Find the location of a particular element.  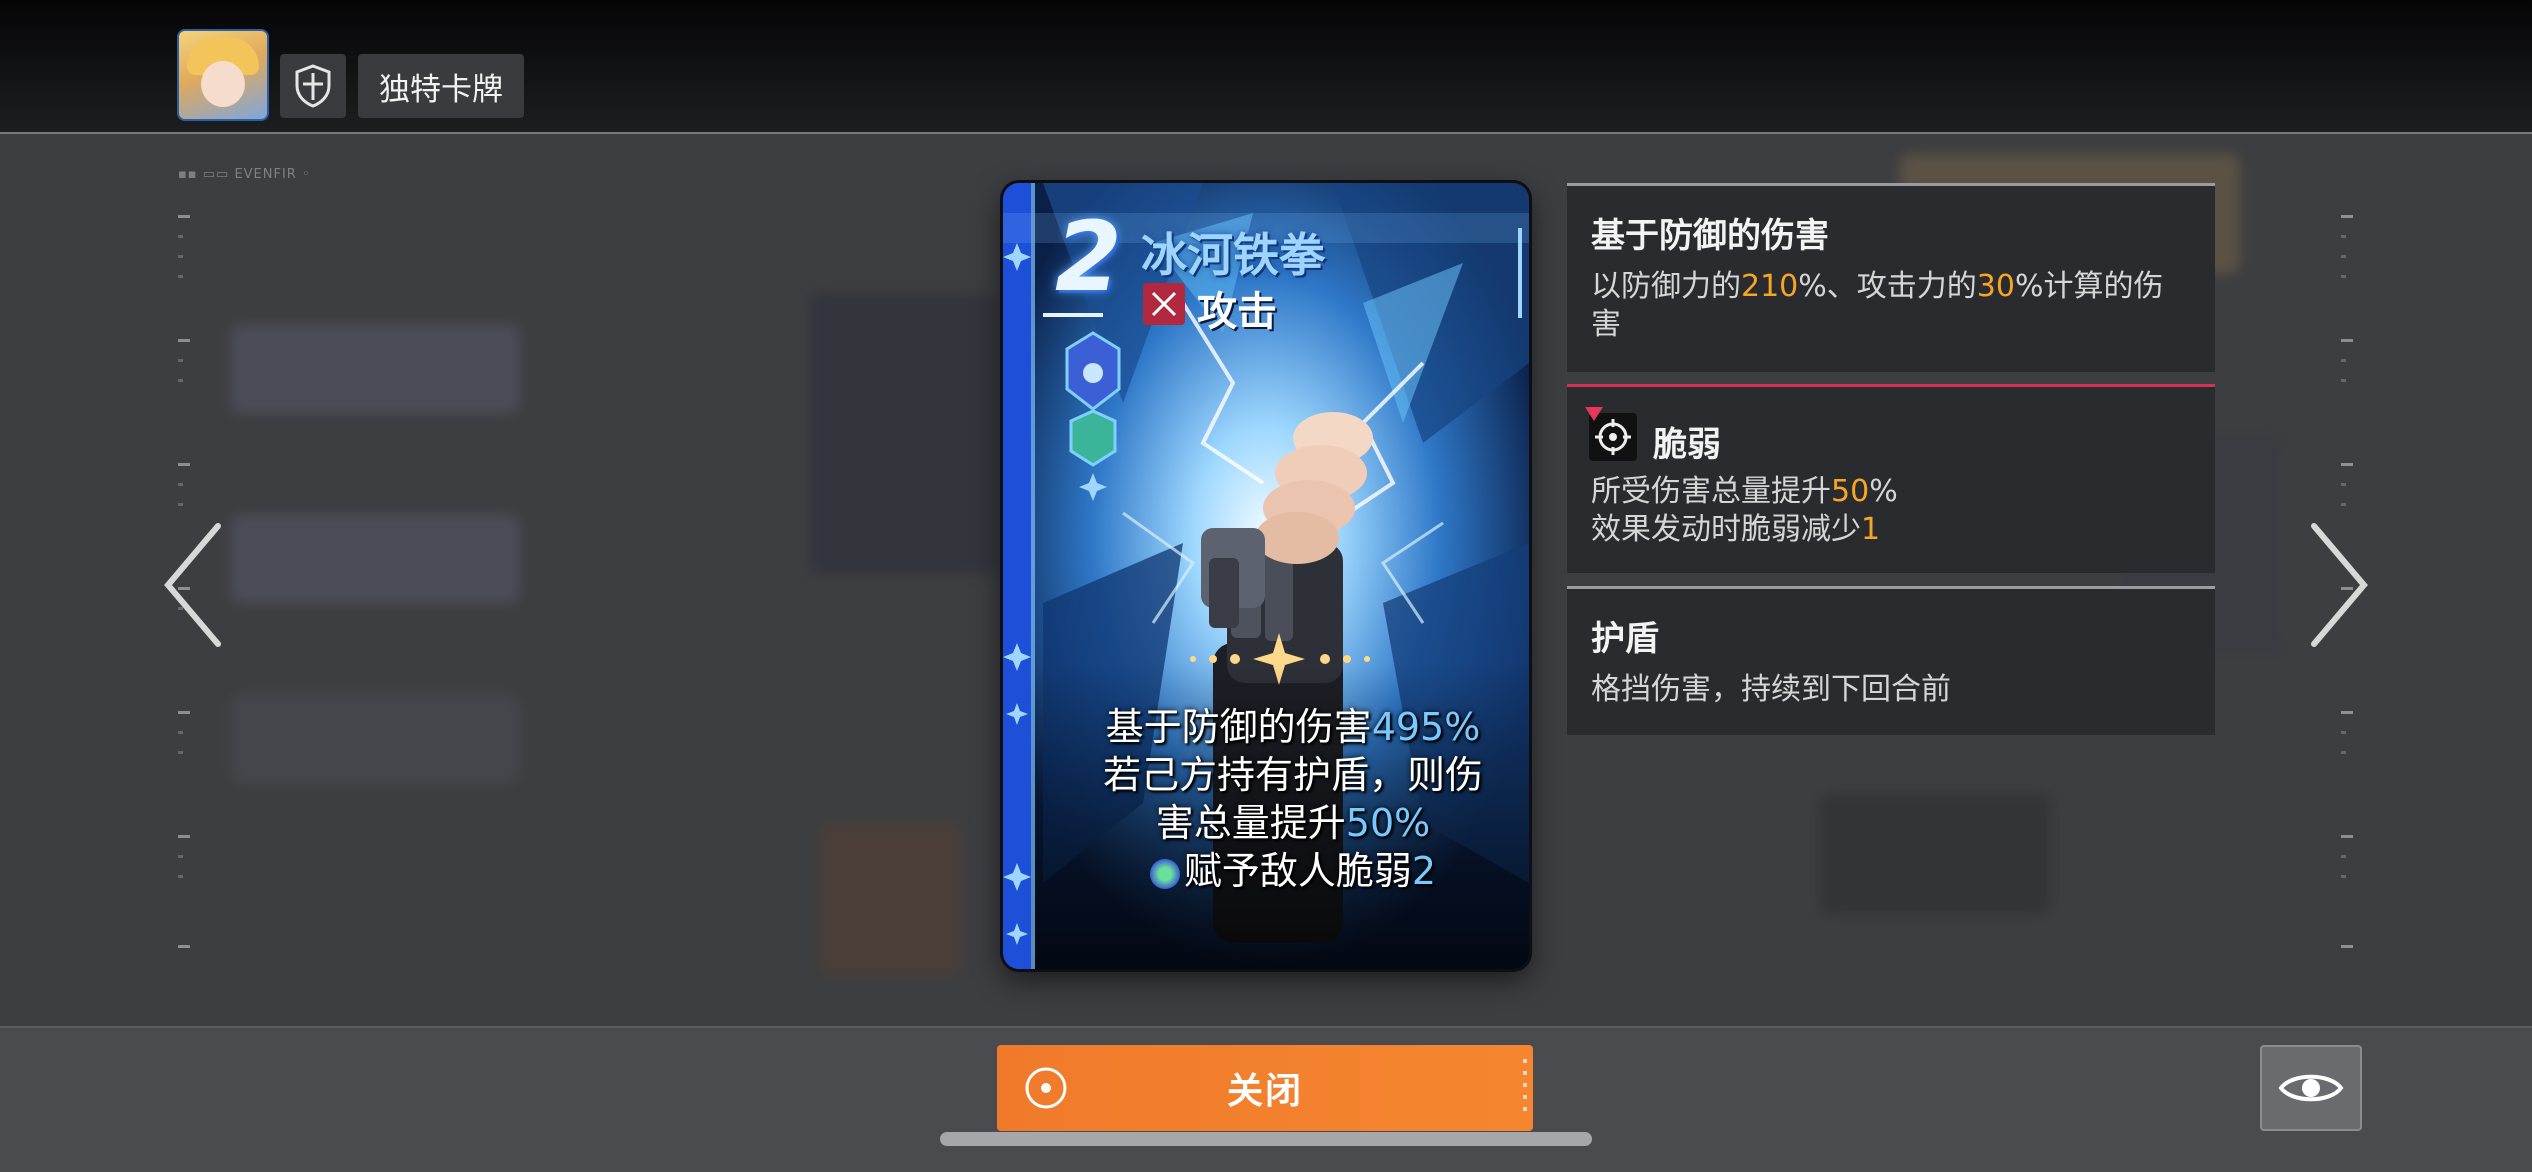

shield-filter-button is located at coordinates (313, 86).